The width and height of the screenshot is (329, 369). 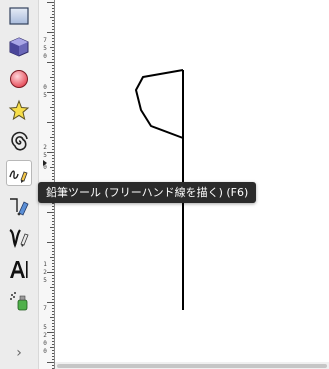 What do you see at coordinates (19, 353) in the screenshot?
I see `expand-toolbox-chevron-icon: ›` at bounding box center [19, 353].